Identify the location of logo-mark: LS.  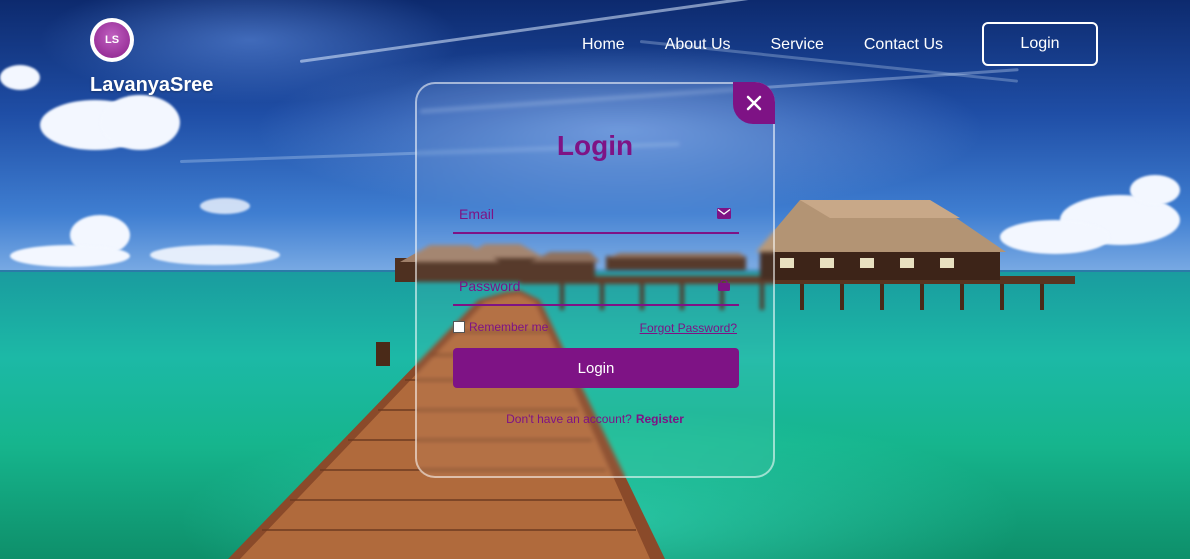
(112, 40).